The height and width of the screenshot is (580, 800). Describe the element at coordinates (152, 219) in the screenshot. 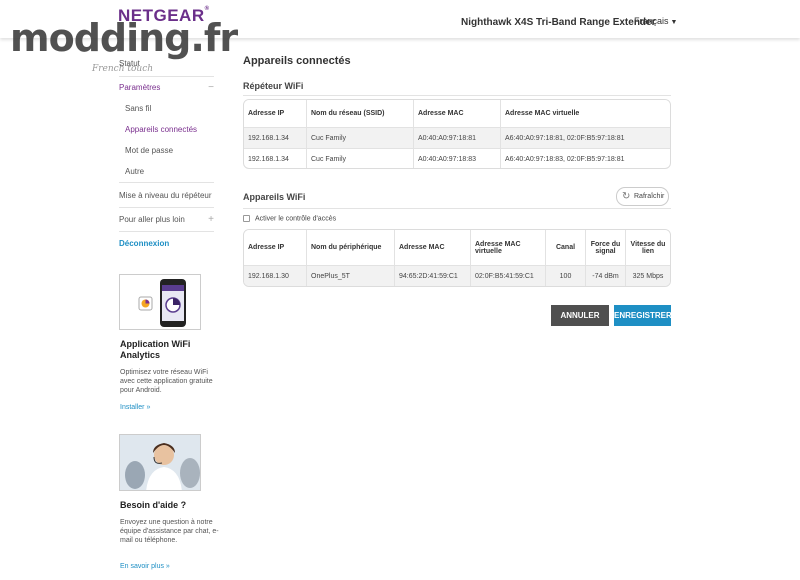

I see `nav-more-label: Pour aller plus loin` at that location.